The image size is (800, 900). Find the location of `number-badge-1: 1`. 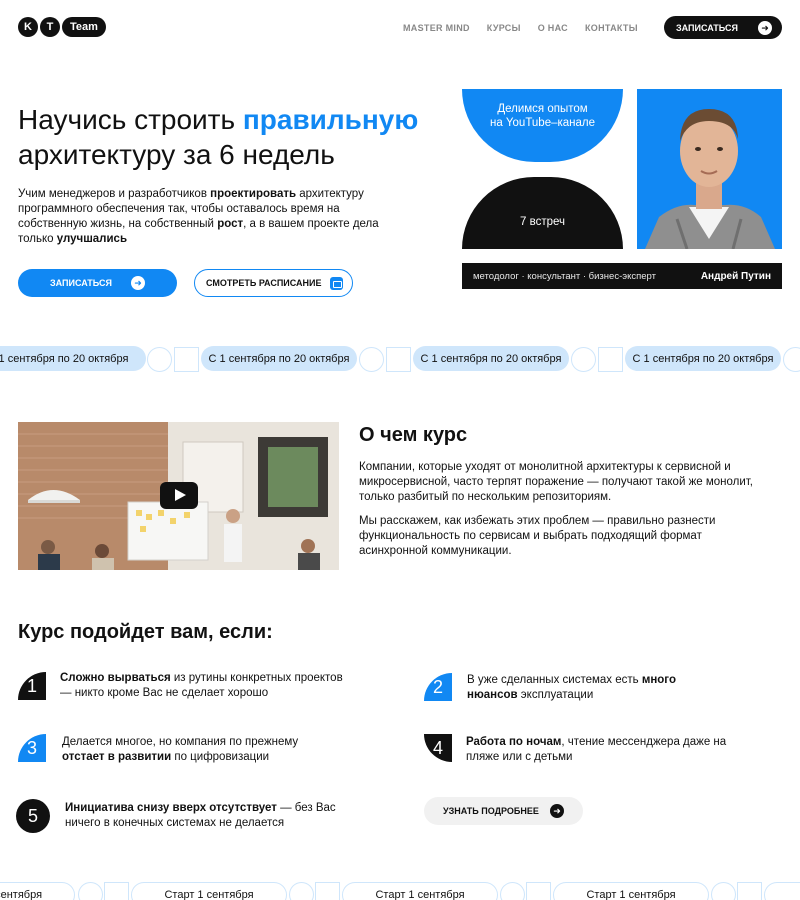

number-badge-1: 1 is located at coordinates (32, 686).